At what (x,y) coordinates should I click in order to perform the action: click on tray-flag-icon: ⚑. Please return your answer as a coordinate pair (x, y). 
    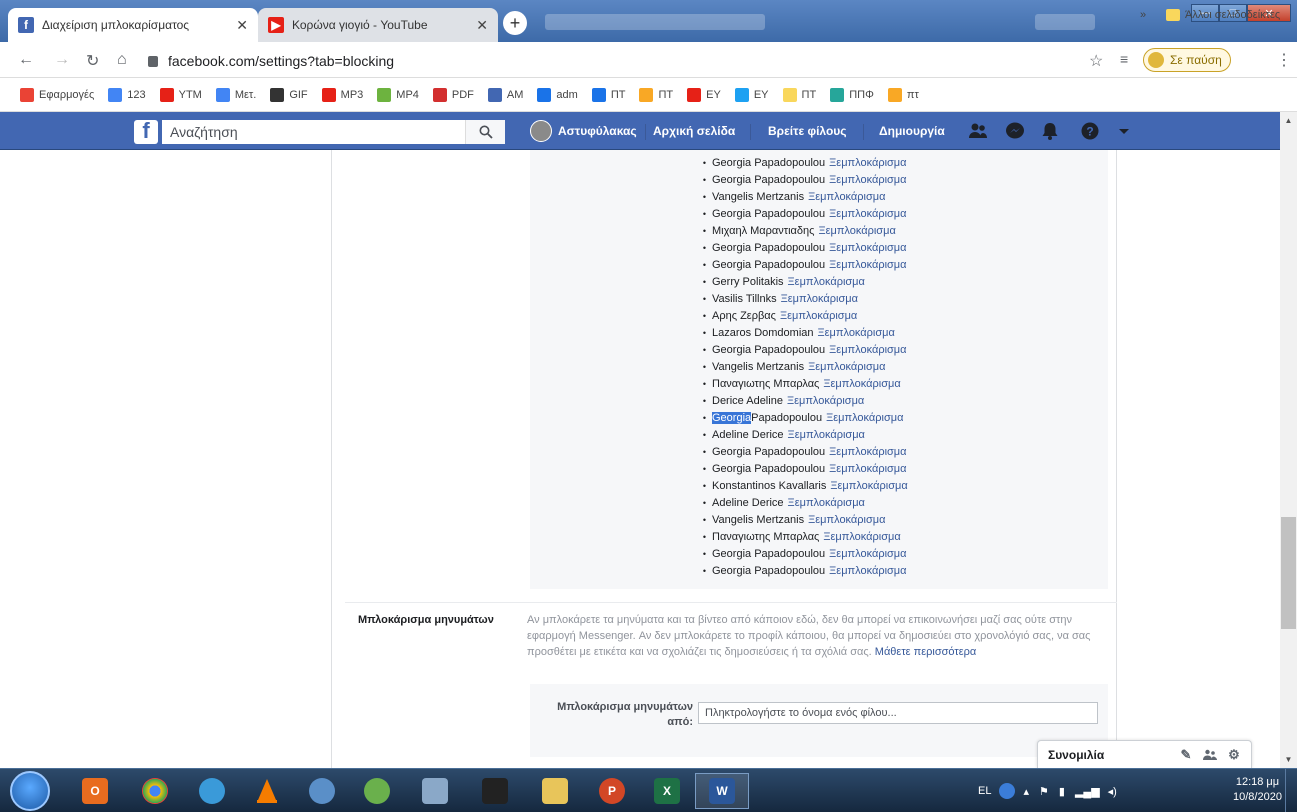
    Looking at the image, I should click on (1044, 791).